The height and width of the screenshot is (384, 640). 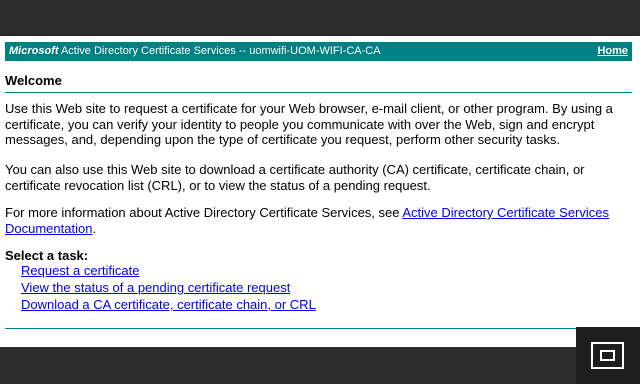 What do you see at coordinates (80, 271) in the screenshot?
I see `request-certificate-link: Request a certificate` at bounding box center [80, 271].